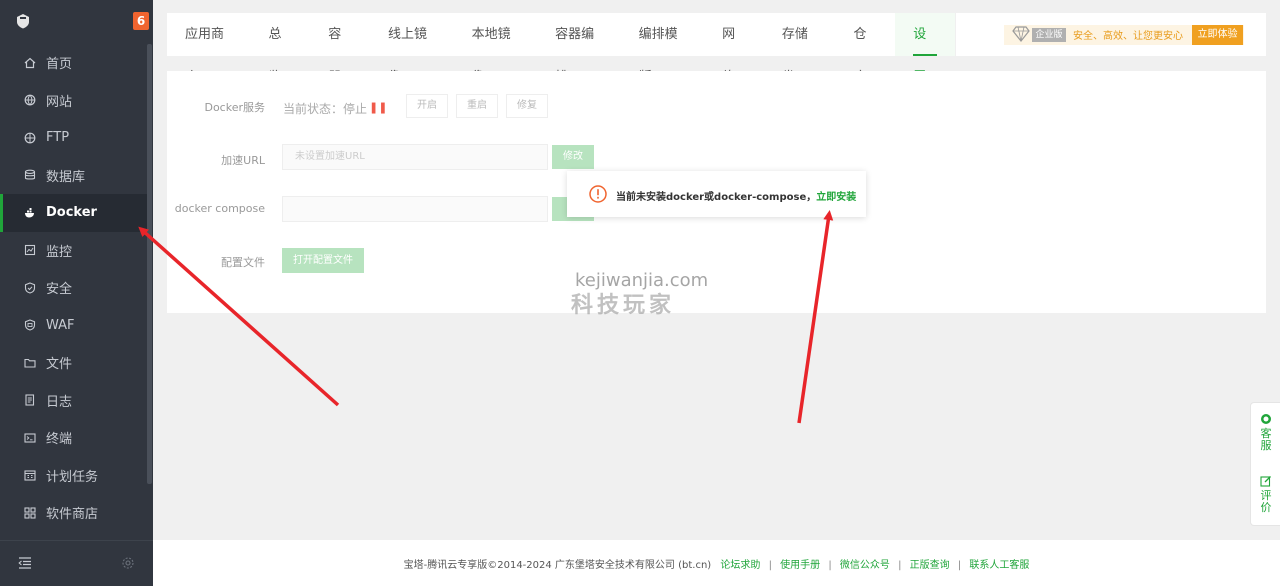 The image size is (1280, 586). Describe the element at coordinates (573, 157) in the screenshot. I see `modify-url-button: 修改` at that location.